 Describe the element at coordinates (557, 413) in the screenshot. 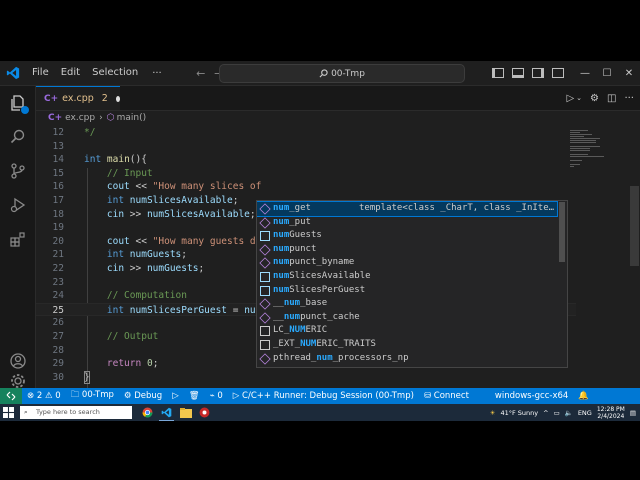

I see `network-icon: ▭` at that location.